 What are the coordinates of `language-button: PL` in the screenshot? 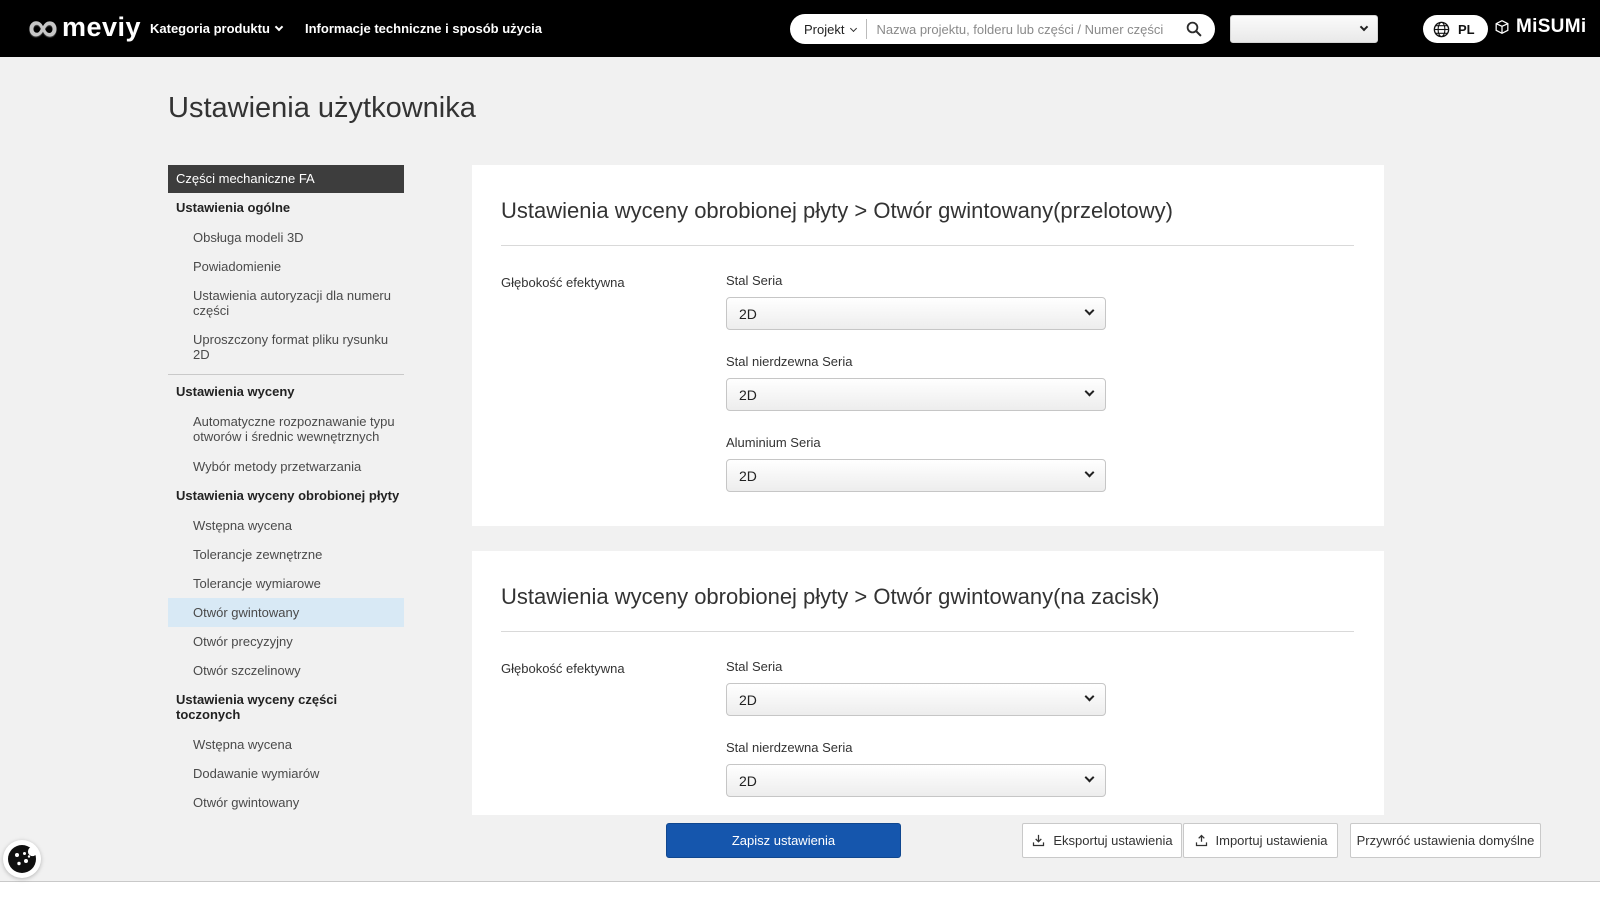 It's located at (1455, 29).